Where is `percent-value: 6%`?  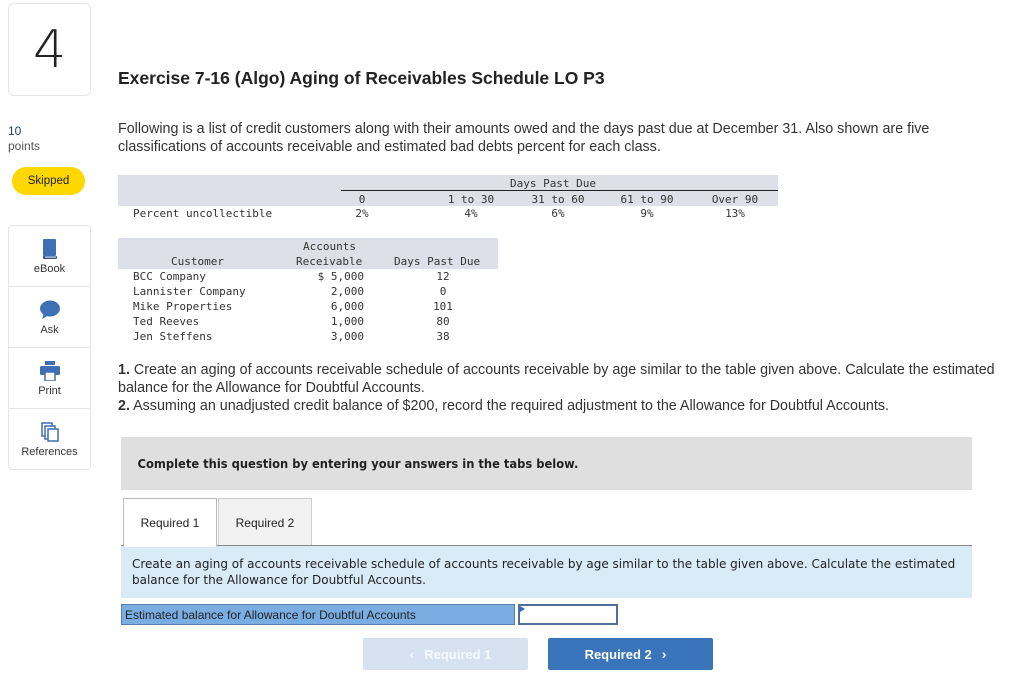
percent-value: 6% is located at coordinates (558, 213).